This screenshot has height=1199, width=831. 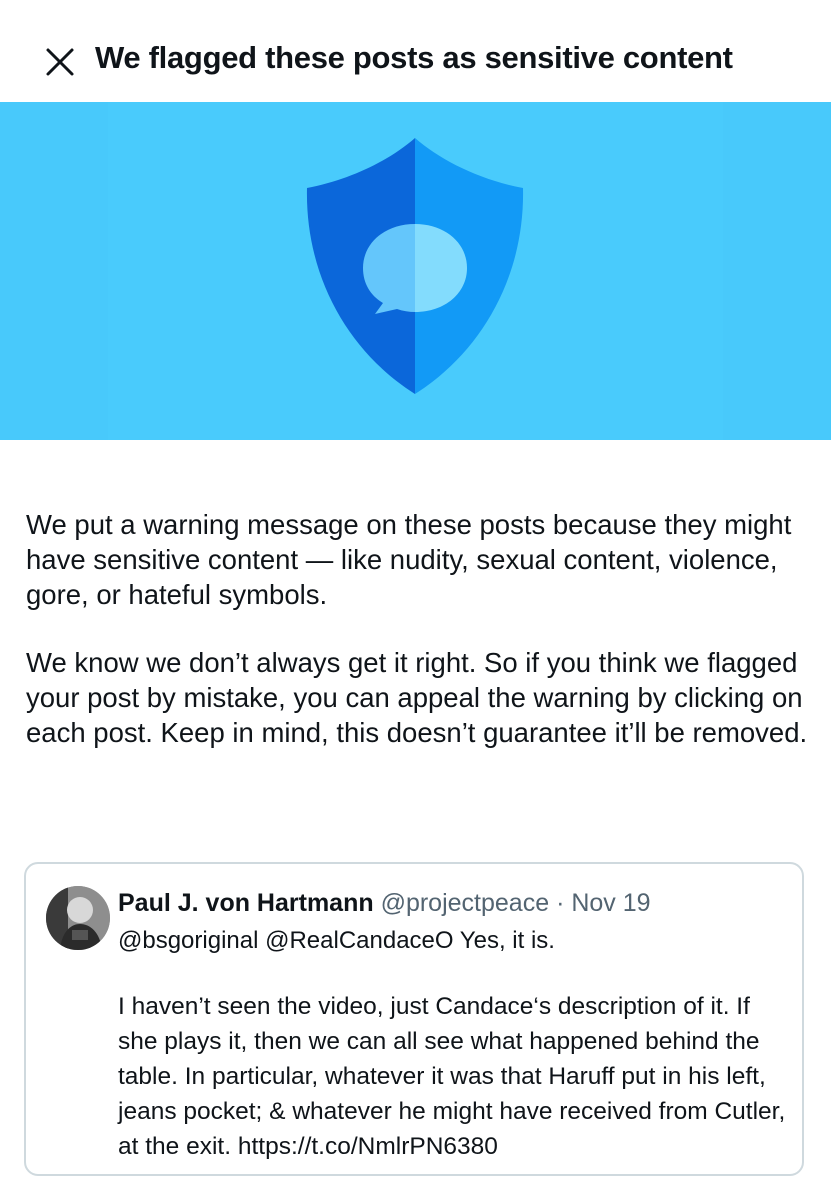 I want to click on close-icon, so click(x=60, y=62).